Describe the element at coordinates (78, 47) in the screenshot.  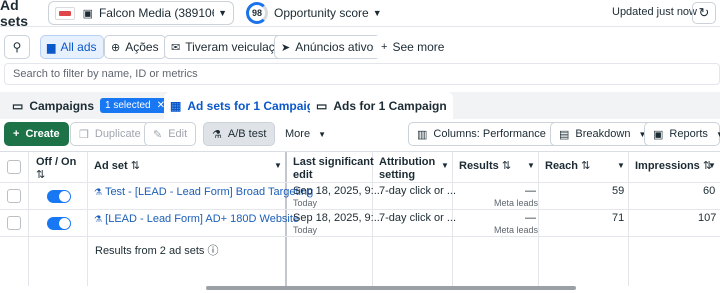
I see `filter-all-ads-label: All ads` at that location.